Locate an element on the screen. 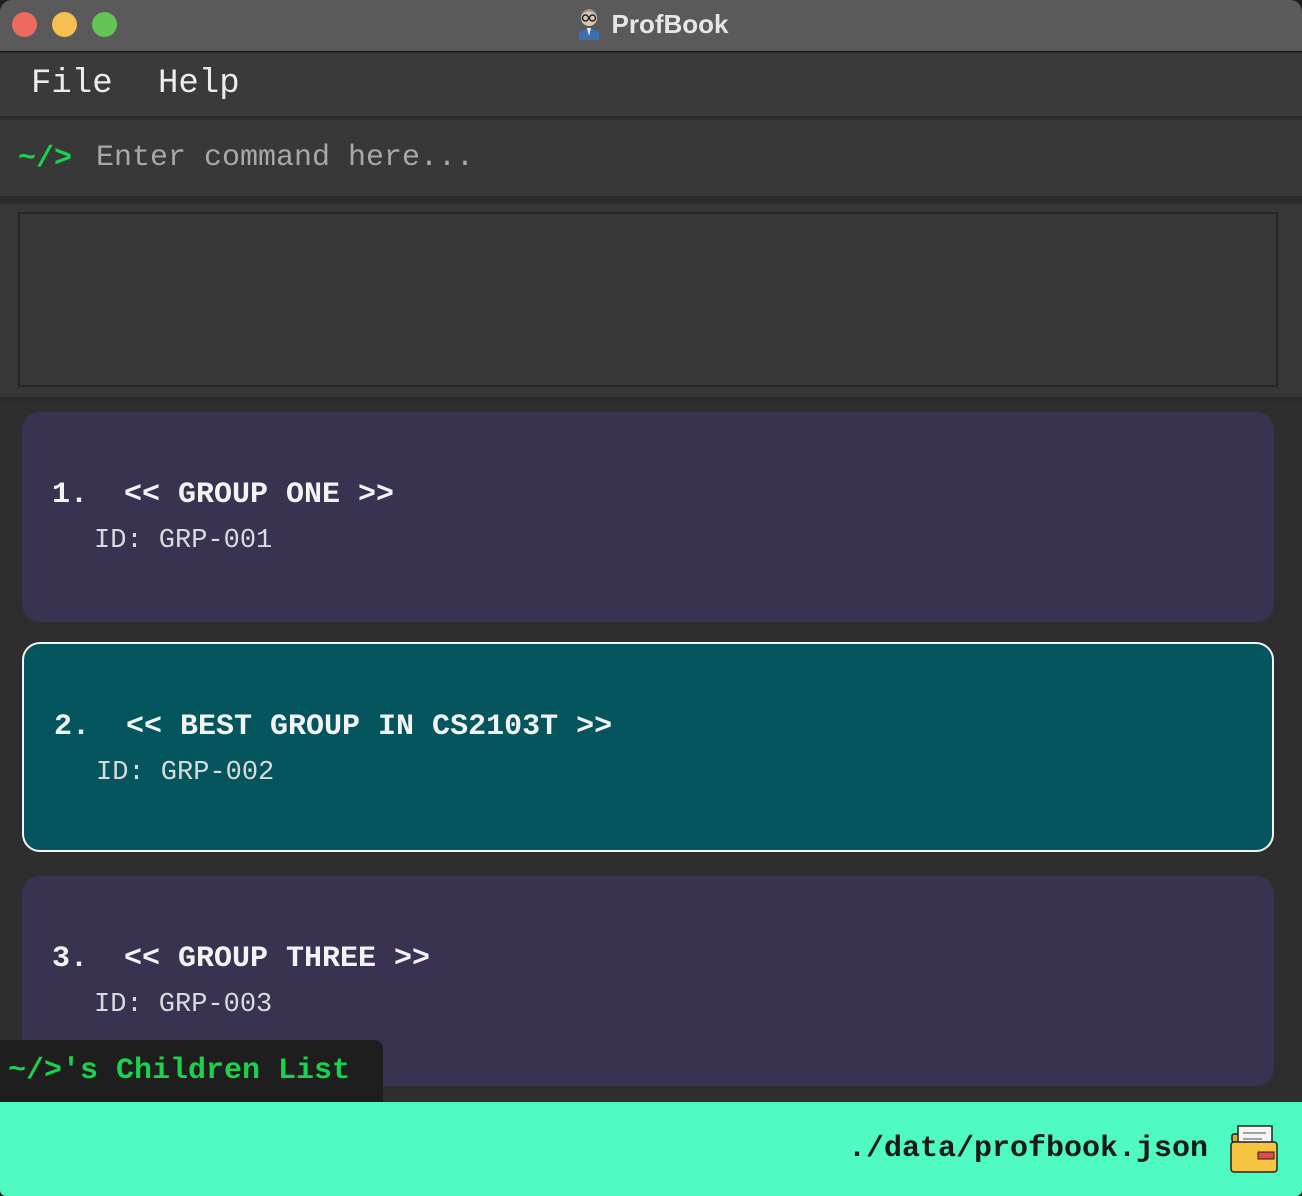  professor-app-icon is located at coordinates (589, 24).